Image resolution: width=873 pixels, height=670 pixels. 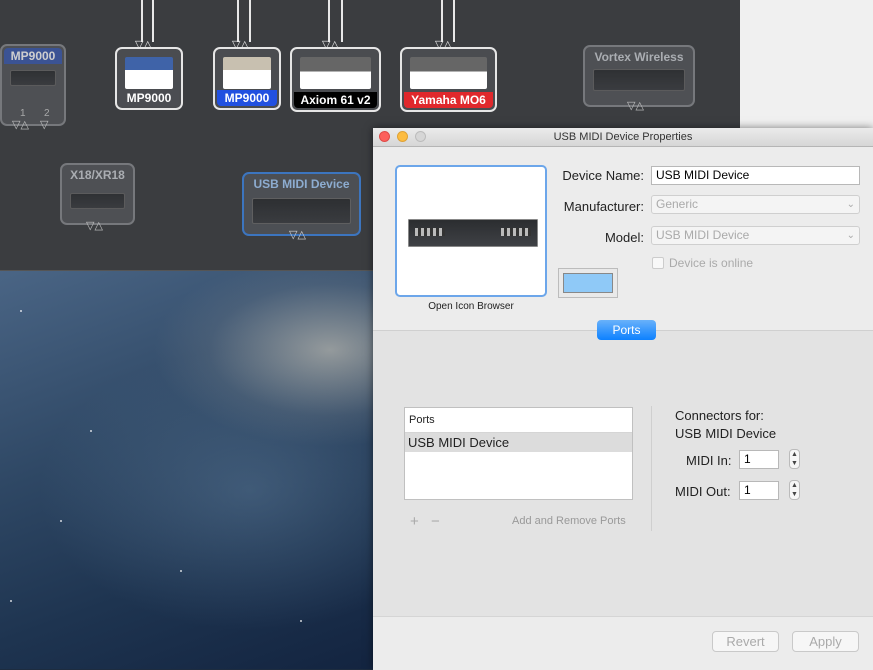 I want to click on midi-in-label: MIDI In:, so click(x=709, y=460).